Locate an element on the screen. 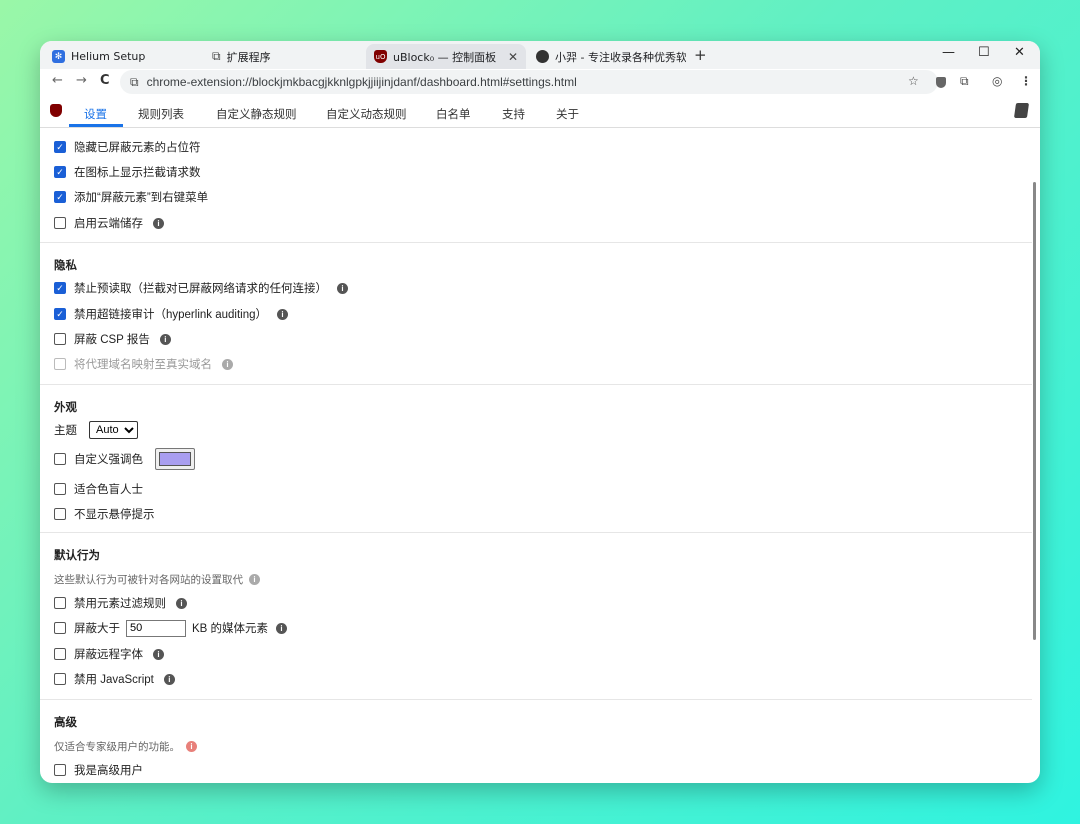 This screenshot has height=824, width=1080. tab-xiaoyi: 小羿 - 专注收录各种优秀软件 is located at coordinates (607, 56).